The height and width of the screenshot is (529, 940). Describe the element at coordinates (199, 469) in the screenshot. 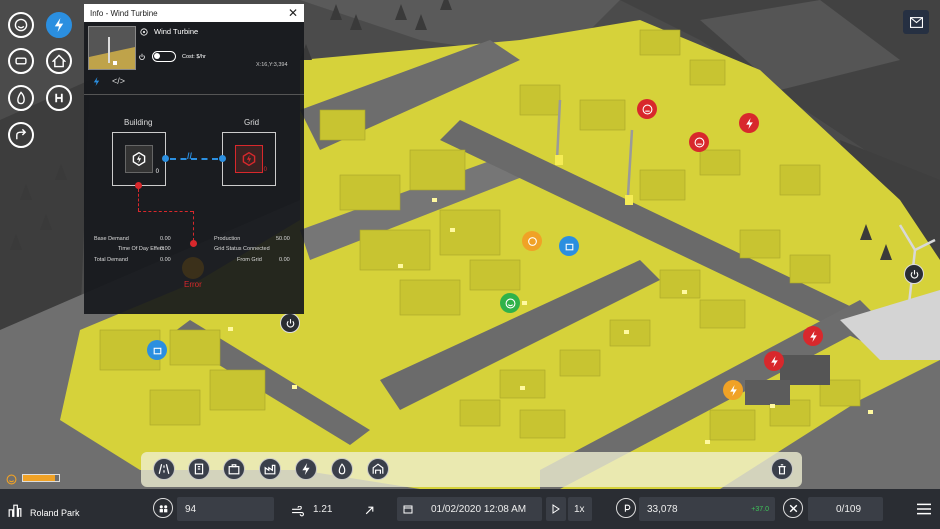

I see `residential-tool-button` at that location.